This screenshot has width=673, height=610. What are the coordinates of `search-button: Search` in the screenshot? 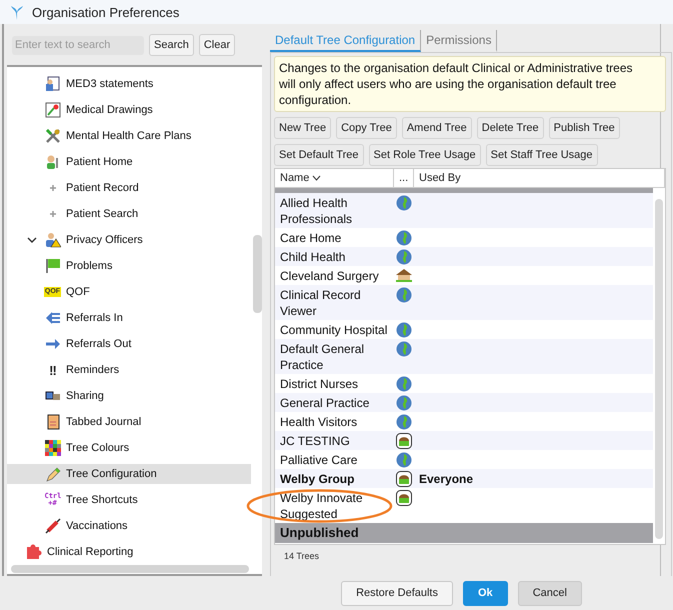 It's located at (171, 45).